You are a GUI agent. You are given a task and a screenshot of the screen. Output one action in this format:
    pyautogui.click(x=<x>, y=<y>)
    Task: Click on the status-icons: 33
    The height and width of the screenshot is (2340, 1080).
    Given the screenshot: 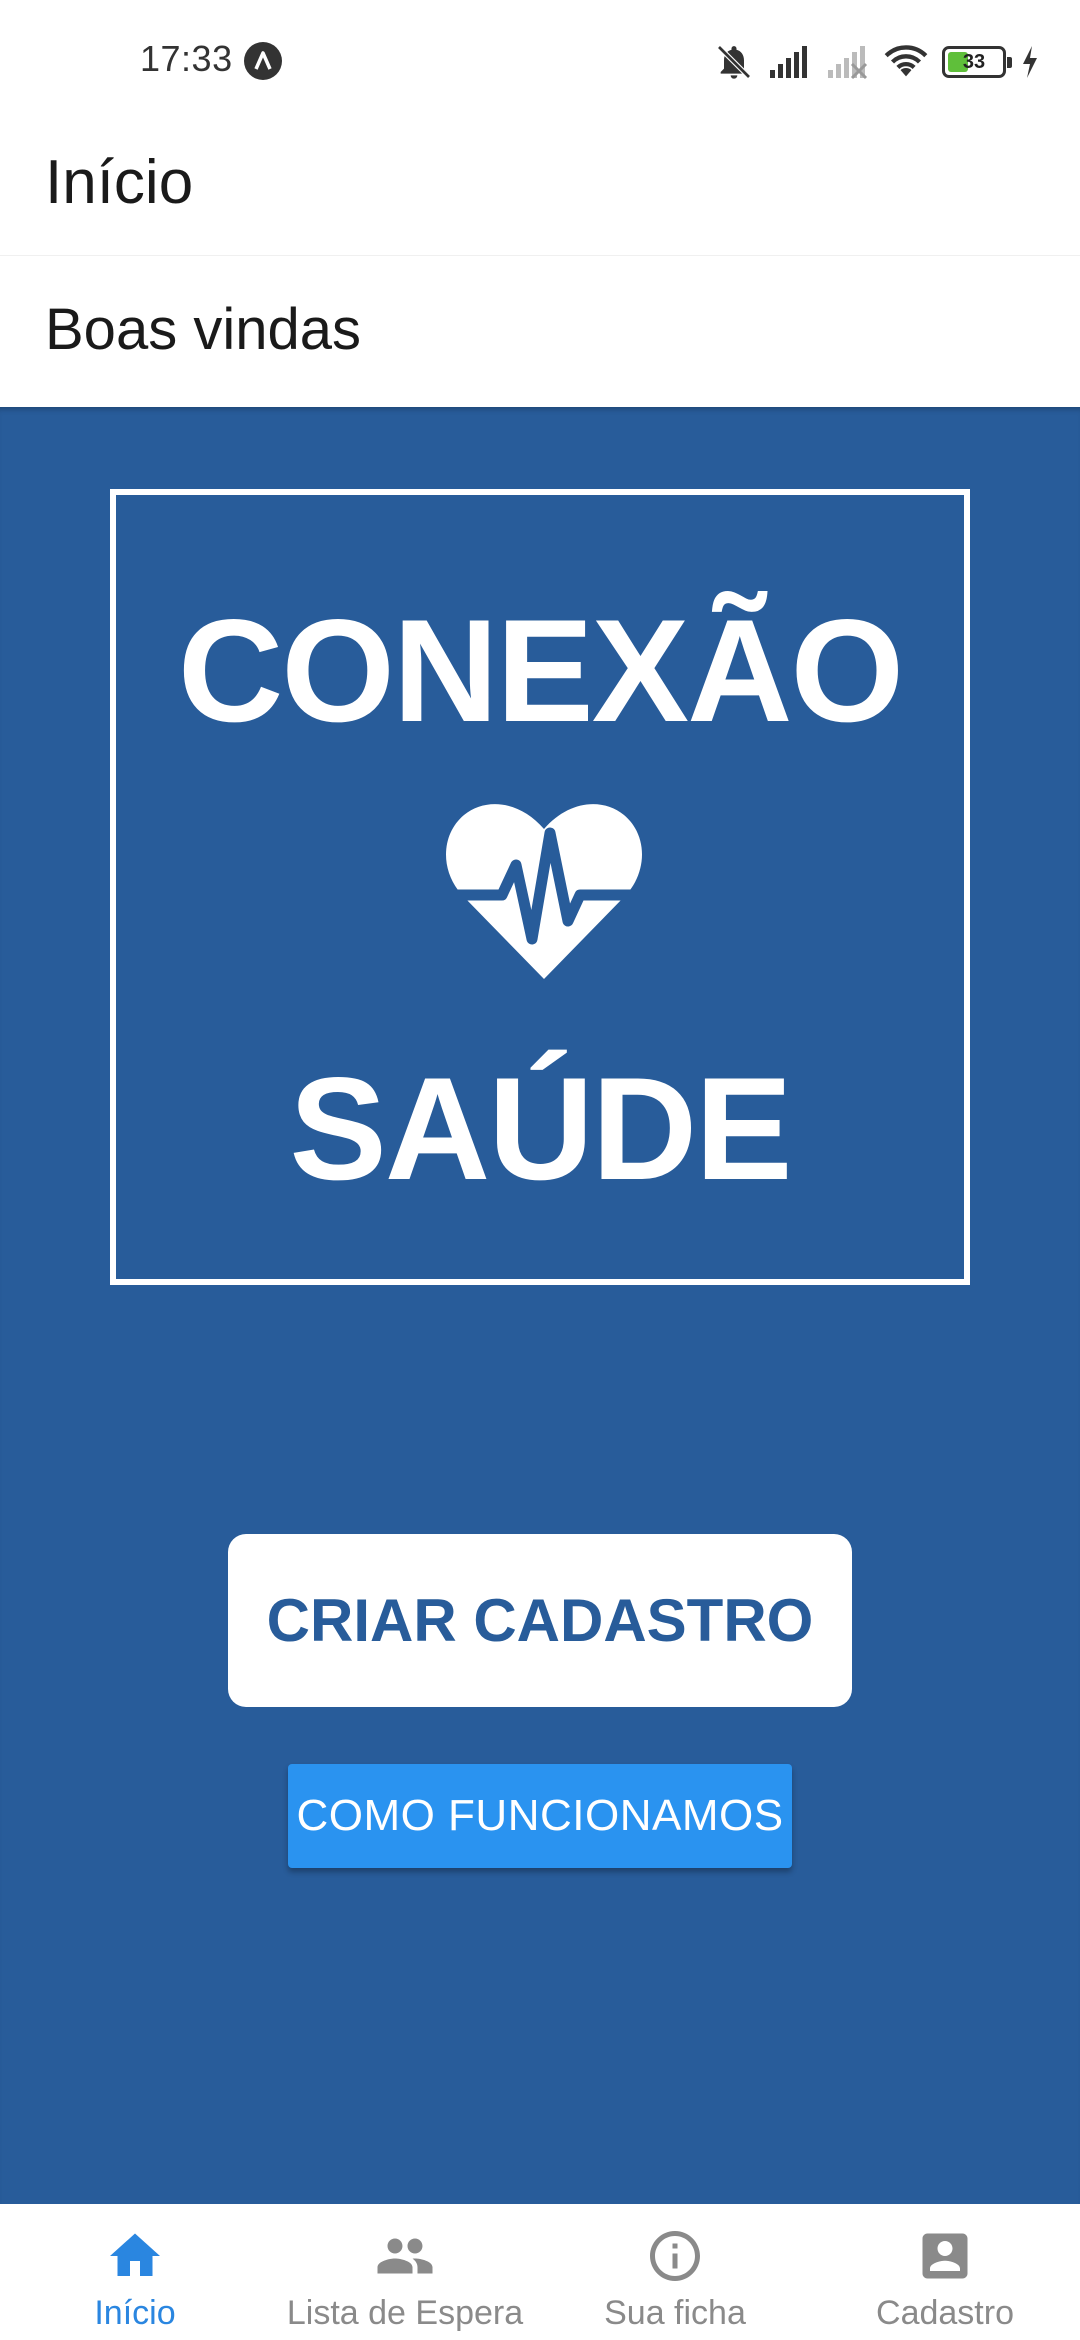 What is the action you would take?
    pyautogui.click(x=877, y=62)
    